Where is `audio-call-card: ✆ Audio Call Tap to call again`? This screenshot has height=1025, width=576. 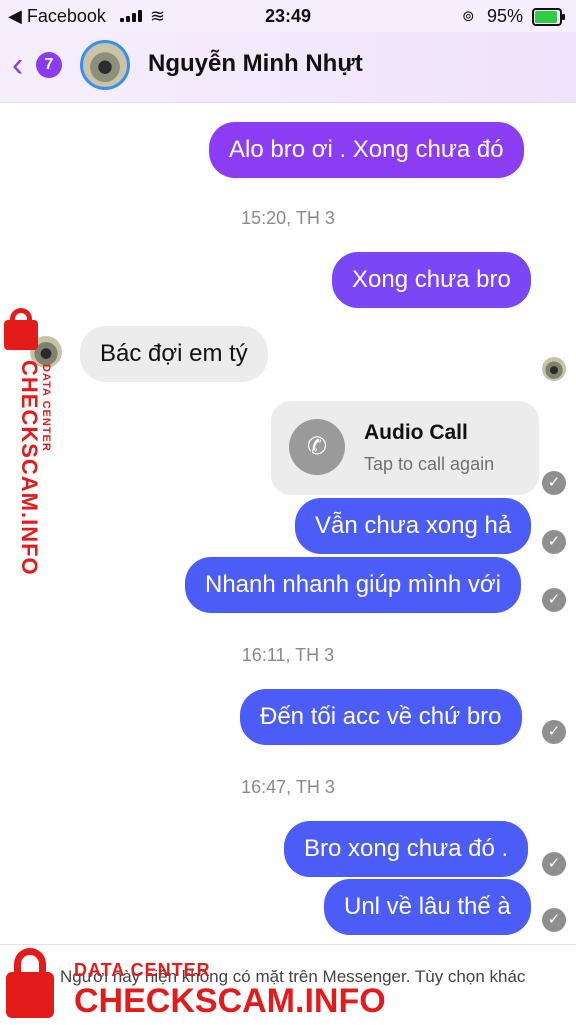 audio-call-card: ✆ Audio Call Tap to call again is located at coordinates (405, 448).